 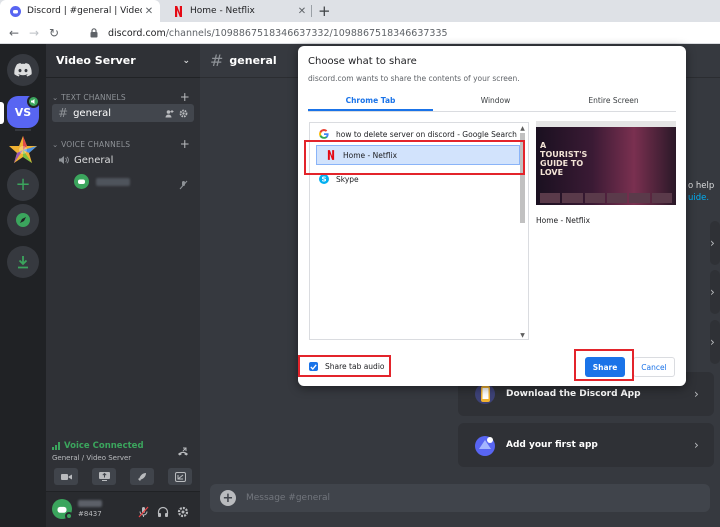 I want to click on invite-user-icon, so click(x=169, y=113).